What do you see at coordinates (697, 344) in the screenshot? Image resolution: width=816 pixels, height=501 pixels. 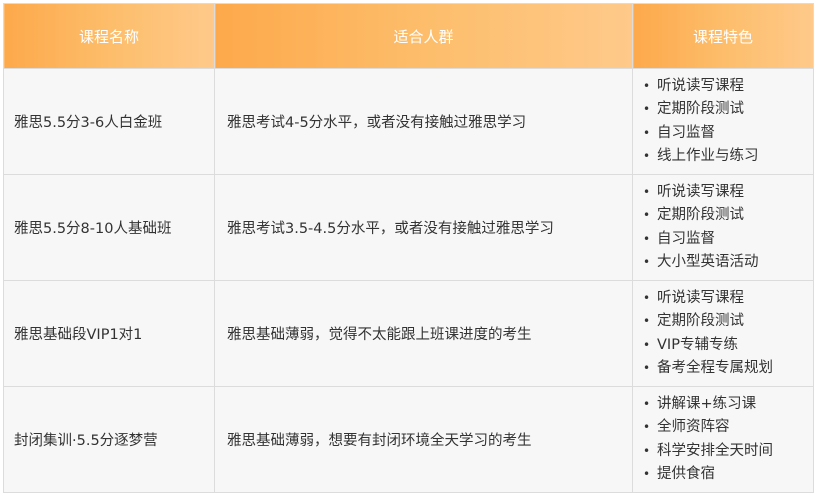 I see `feature-label: VIP专辅专练` at bounding box center [697, 344].